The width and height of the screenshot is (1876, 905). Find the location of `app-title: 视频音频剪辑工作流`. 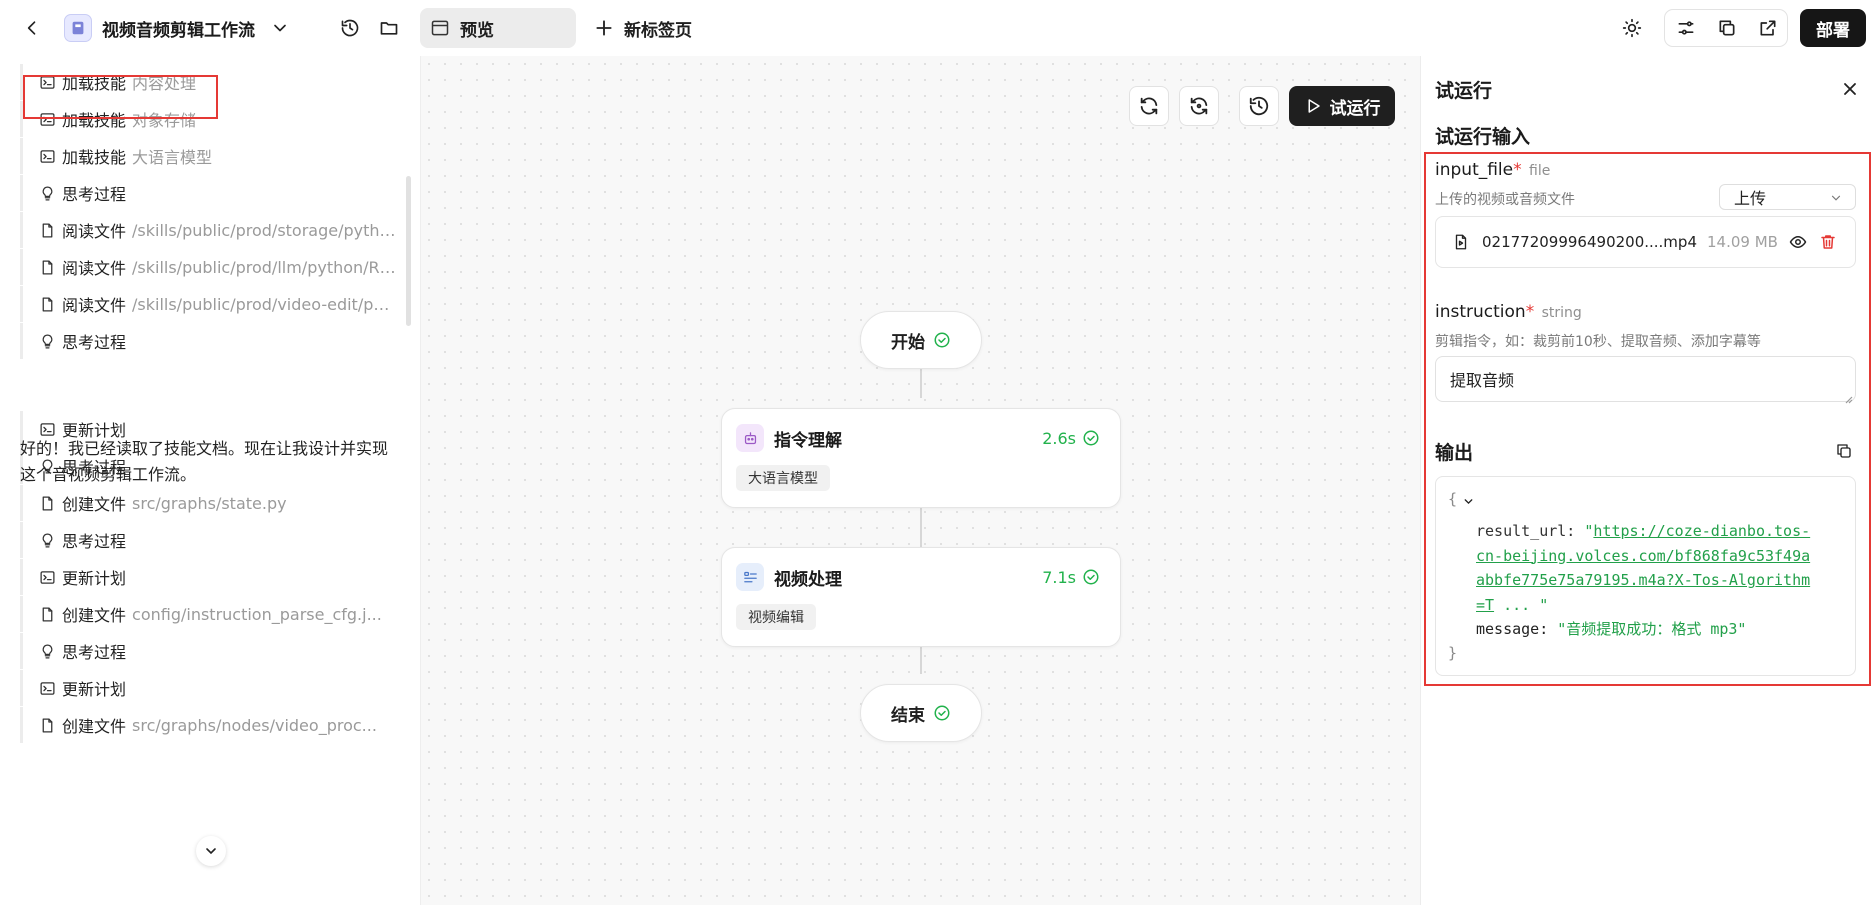

app-title: 视频音频剪辑工作流 is located at coordinates (178, 30).